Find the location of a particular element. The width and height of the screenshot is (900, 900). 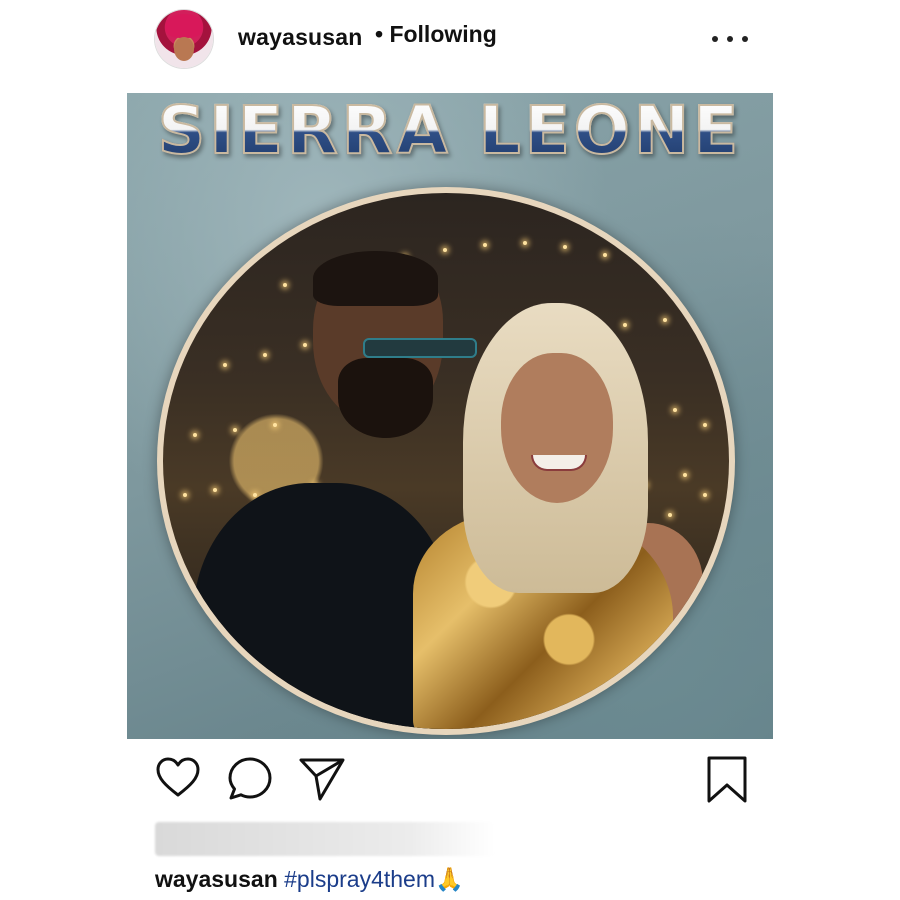

action-bar is located at coordinates (450, 783).